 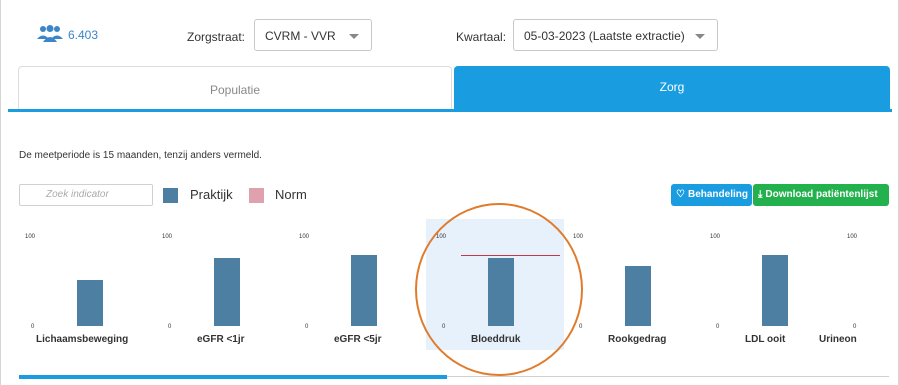 I want to click on tab-populatie: Populatie, so click(x=235, y=88).